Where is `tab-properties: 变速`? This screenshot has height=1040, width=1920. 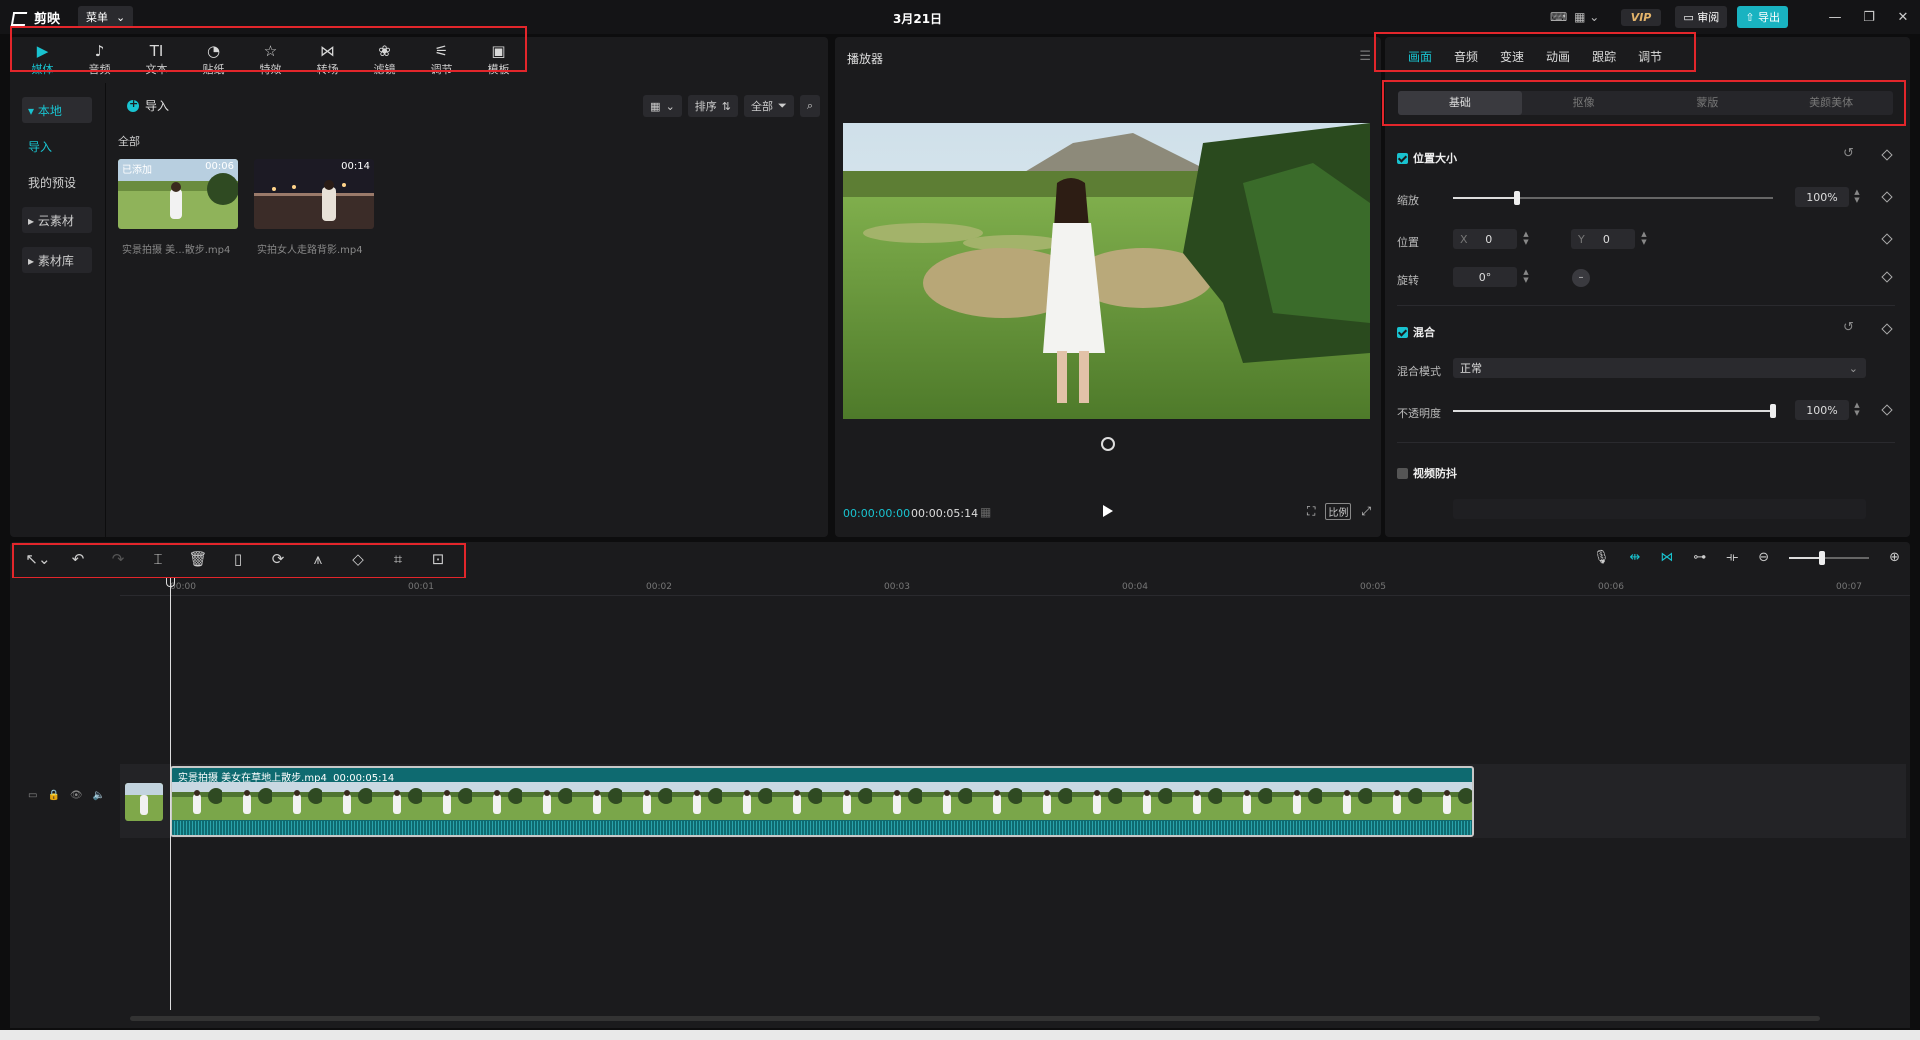
tab-properties: 变速 is located at coordinates (1512, 56).